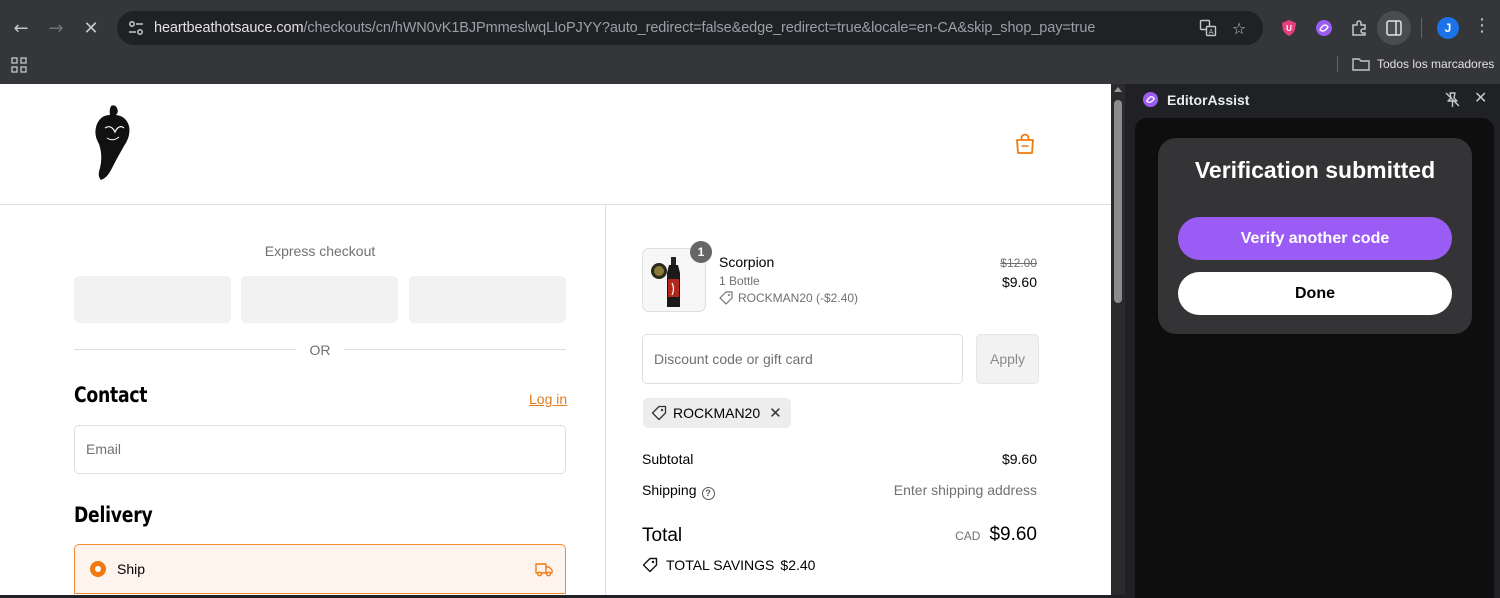 The image size is (1500, 598). What do you see at coordinates (113, 515) in the screenshot?
I see `delivery-title: Delivery` at bounding box center [113, 515].